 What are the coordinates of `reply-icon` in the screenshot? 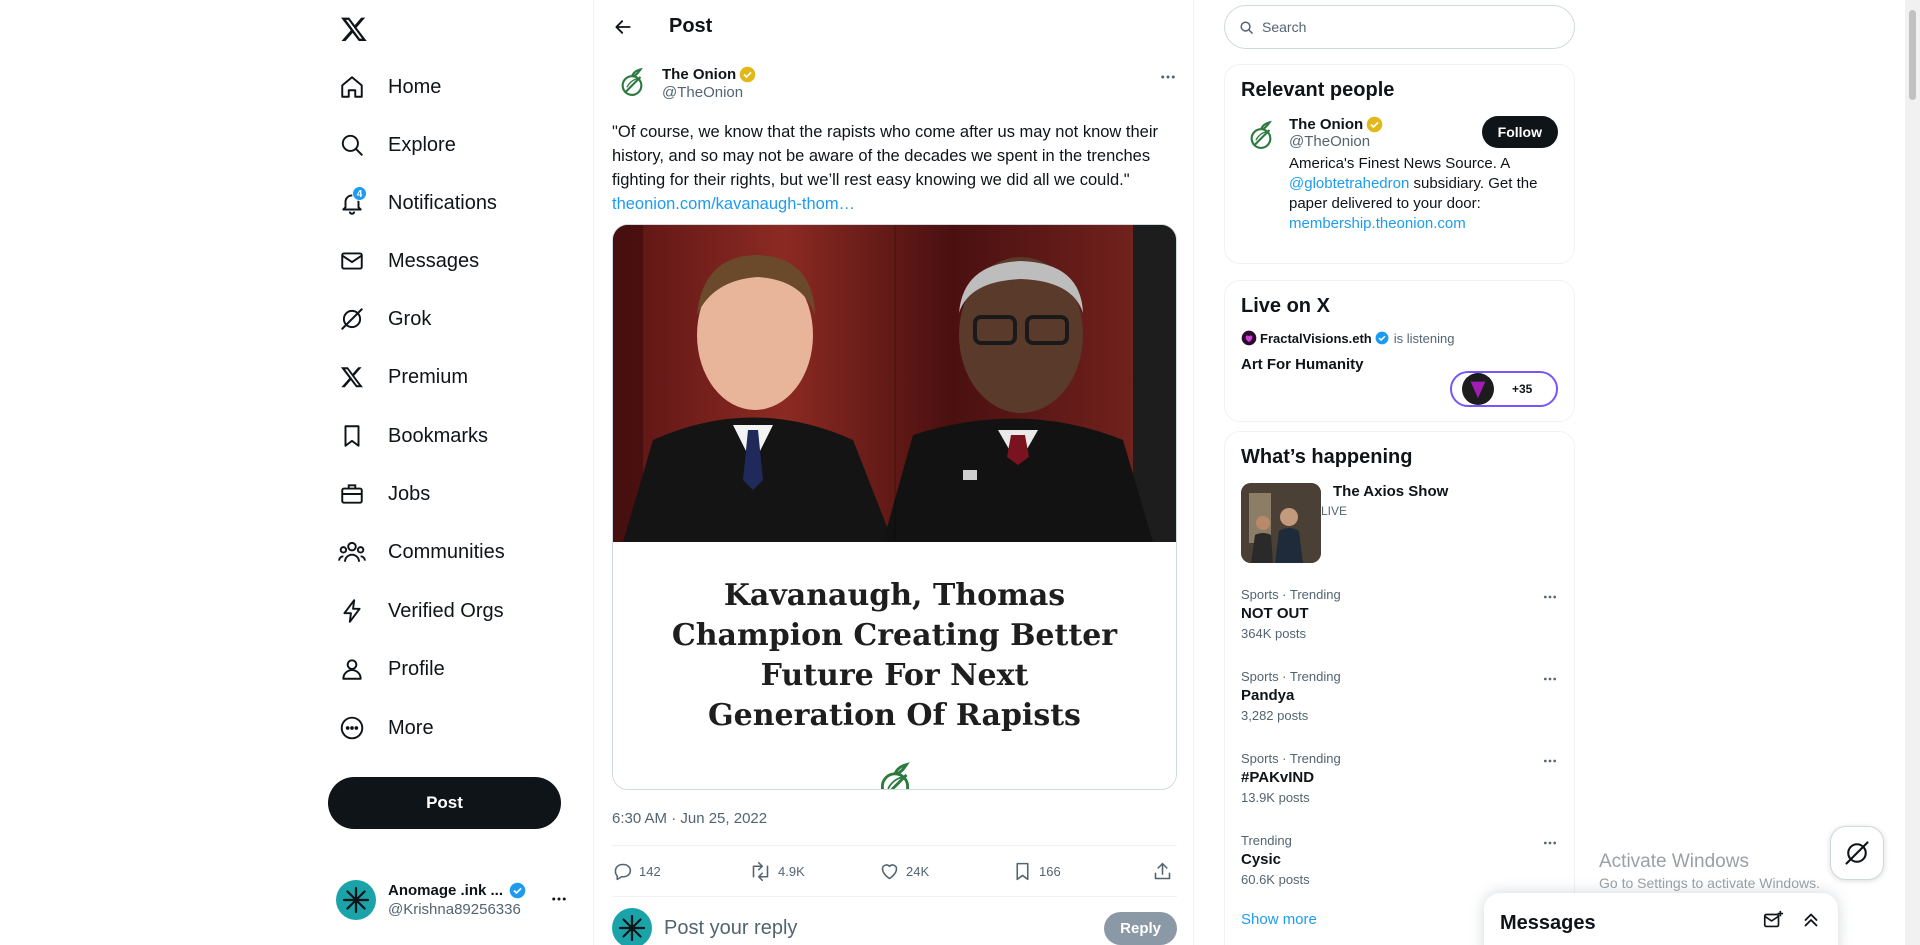 It's located at (622, 871).